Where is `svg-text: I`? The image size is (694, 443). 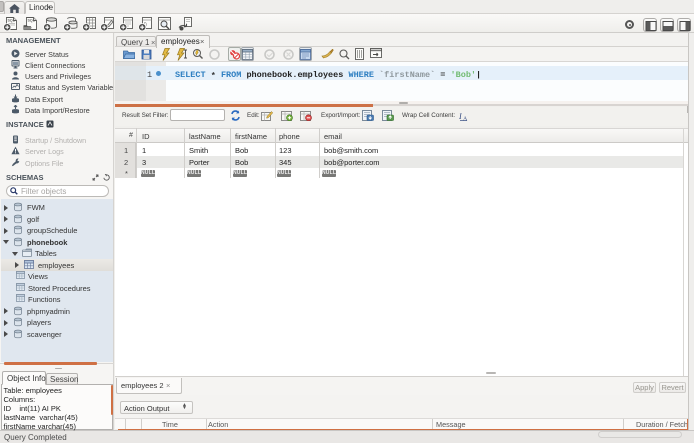
svg-text: I is located at coordinates (460, 116).